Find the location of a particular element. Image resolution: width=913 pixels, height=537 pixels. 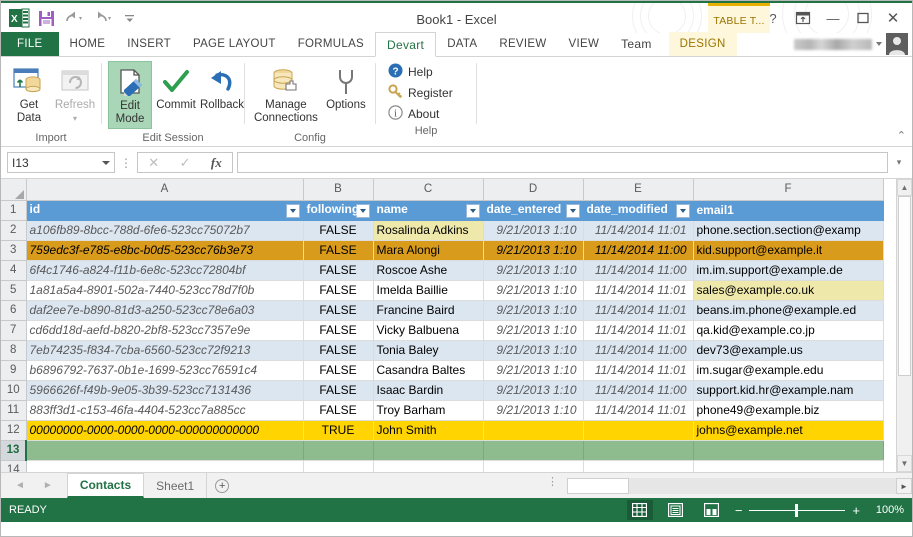

filter-dropdown-date_modified is located at coordinates (682, 211).